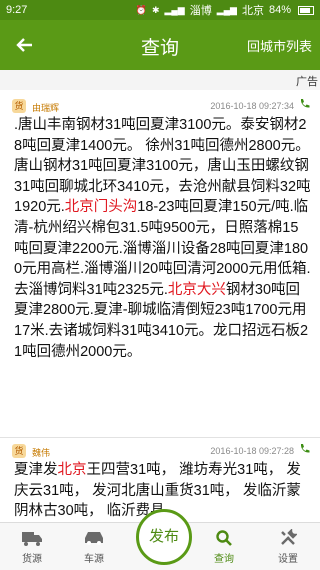 This screenshot has width=320, height=570. I want to click on alarm-icon: ⏰, so click(141, 9).